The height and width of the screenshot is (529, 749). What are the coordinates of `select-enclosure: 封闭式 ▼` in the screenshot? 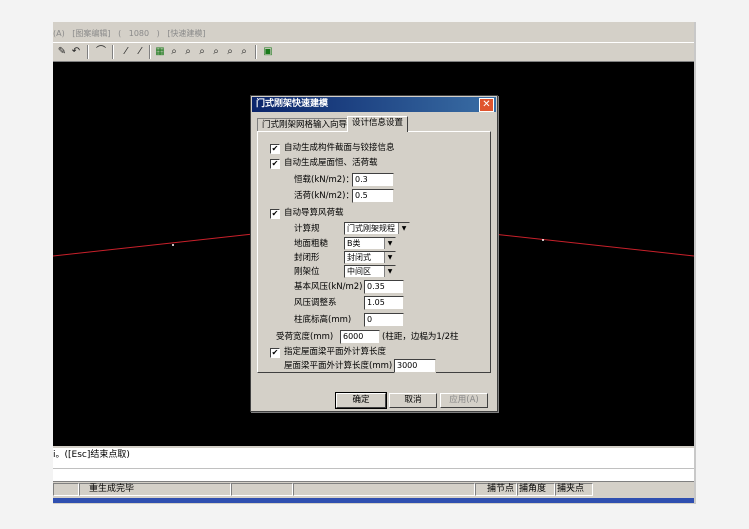 It's located at (370, 257).